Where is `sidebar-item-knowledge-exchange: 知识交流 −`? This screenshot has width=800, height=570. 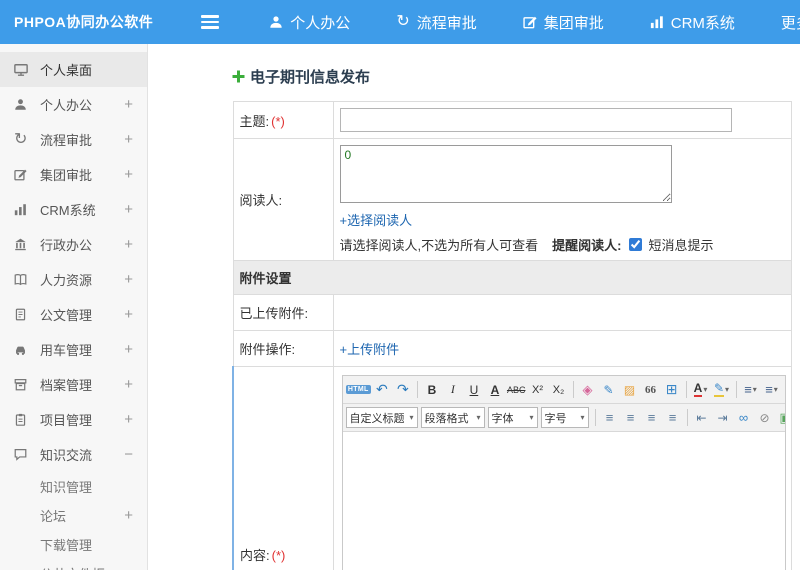
sidebar-item-knowledge-exchange: 知识交流 − is located at coordinates (73, 454).